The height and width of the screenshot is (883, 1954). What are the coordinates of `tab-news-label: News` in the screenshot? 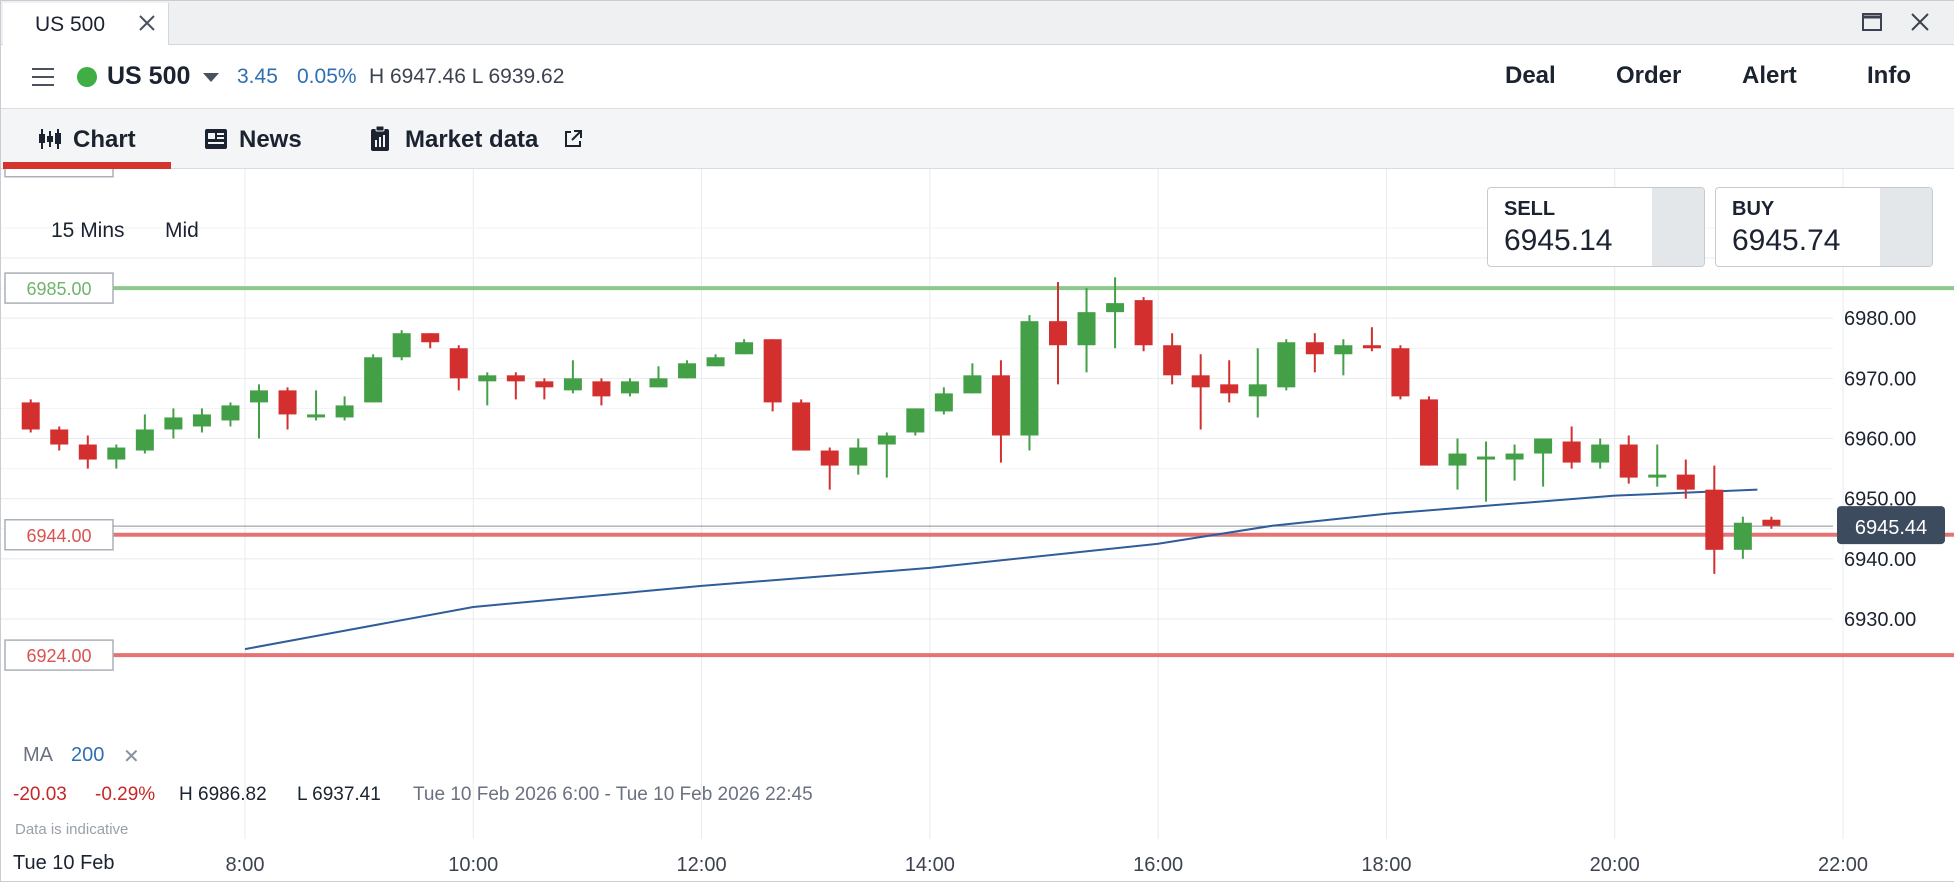 It's located at (270, 139).